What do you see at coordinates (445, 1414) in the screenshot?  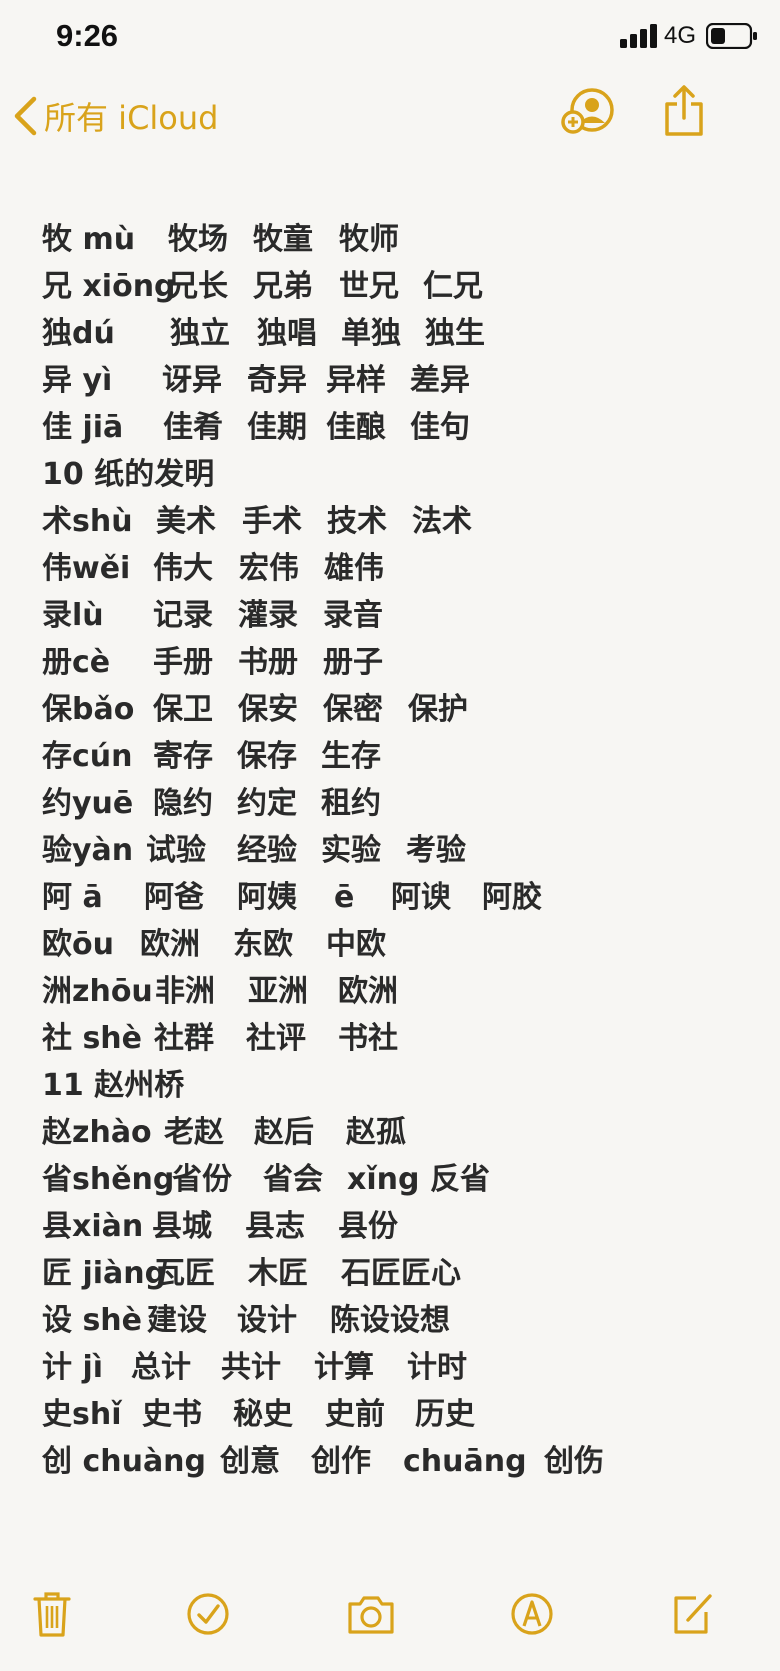 I see `note-word: 历史` at bounding box center [445, 1414].